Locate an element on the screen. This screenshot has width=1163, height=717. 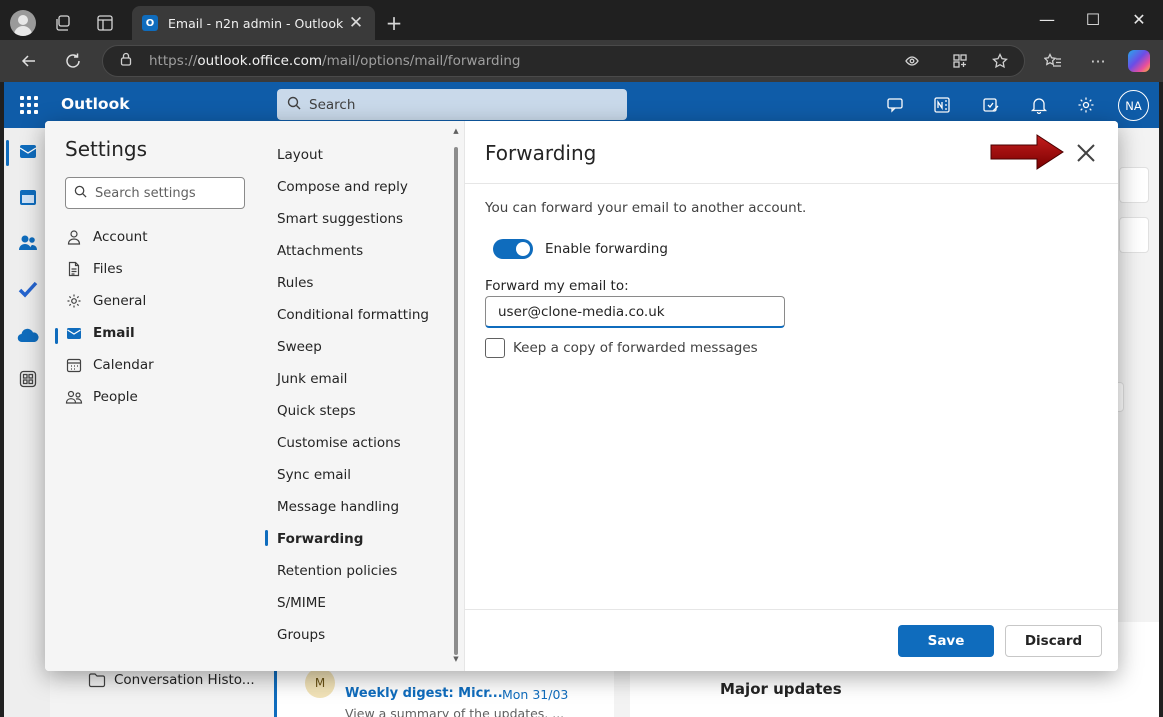
section-sweep: Sweep is located at coordinates (299, 347).